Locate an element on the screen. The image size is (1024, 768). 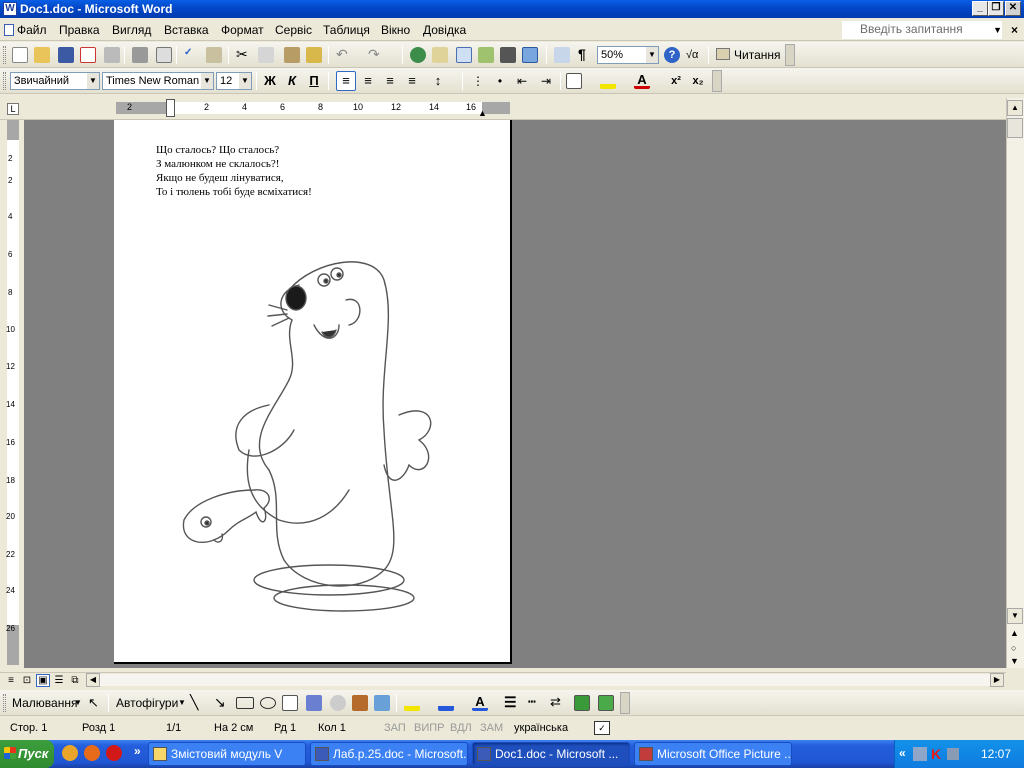
horizontal-ruler: L 2 2 4 6 8 10 12 14 16 ▲ is located at coordinates (503, 109).